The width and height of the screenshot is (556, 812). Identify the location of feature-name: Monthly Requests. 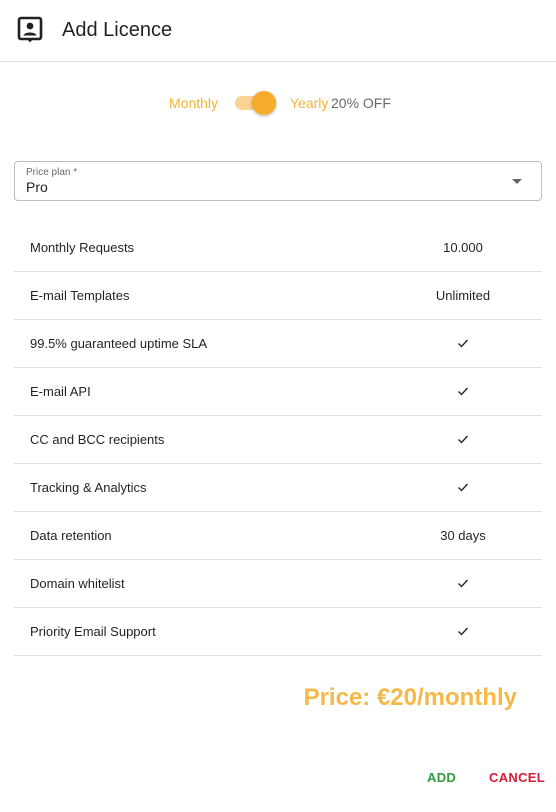
(82, 247).